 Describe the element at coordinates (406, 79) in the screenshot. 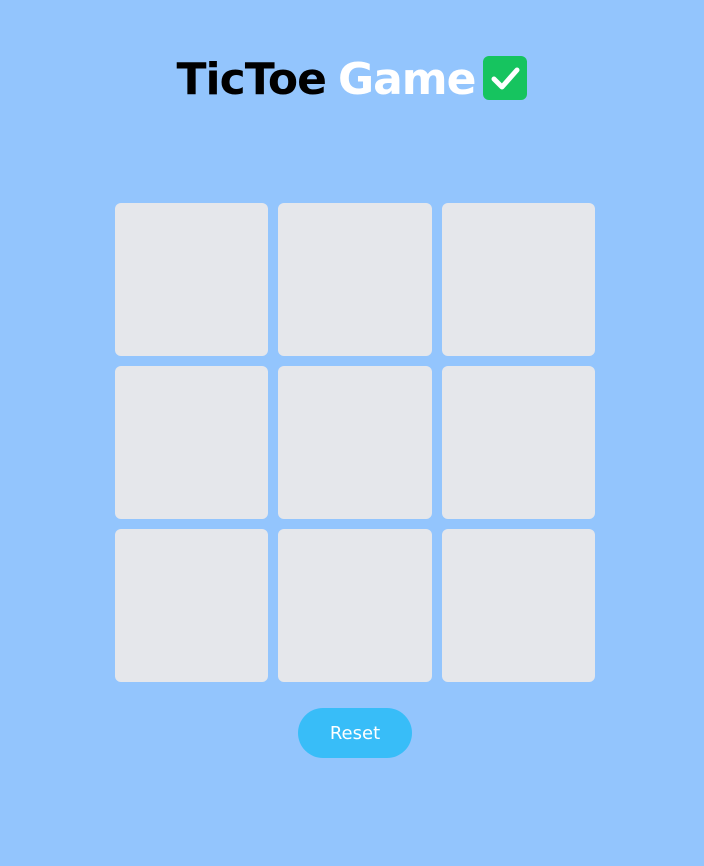

I see `title-game: Game` at that location.